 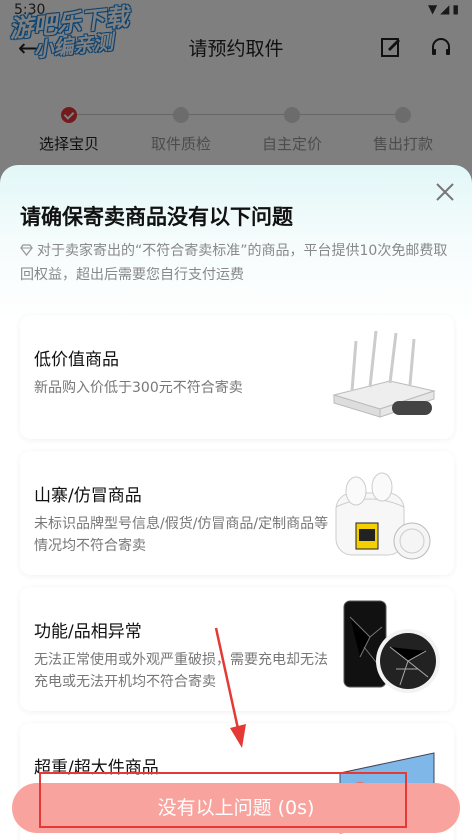 I want to click on issue-card-counterfeit: 山寨/仿冒商品 未标识品牌型号信息/假货/仿冒商品/定制商品等情况均不符合寄卖, so click(x=237, y=513).